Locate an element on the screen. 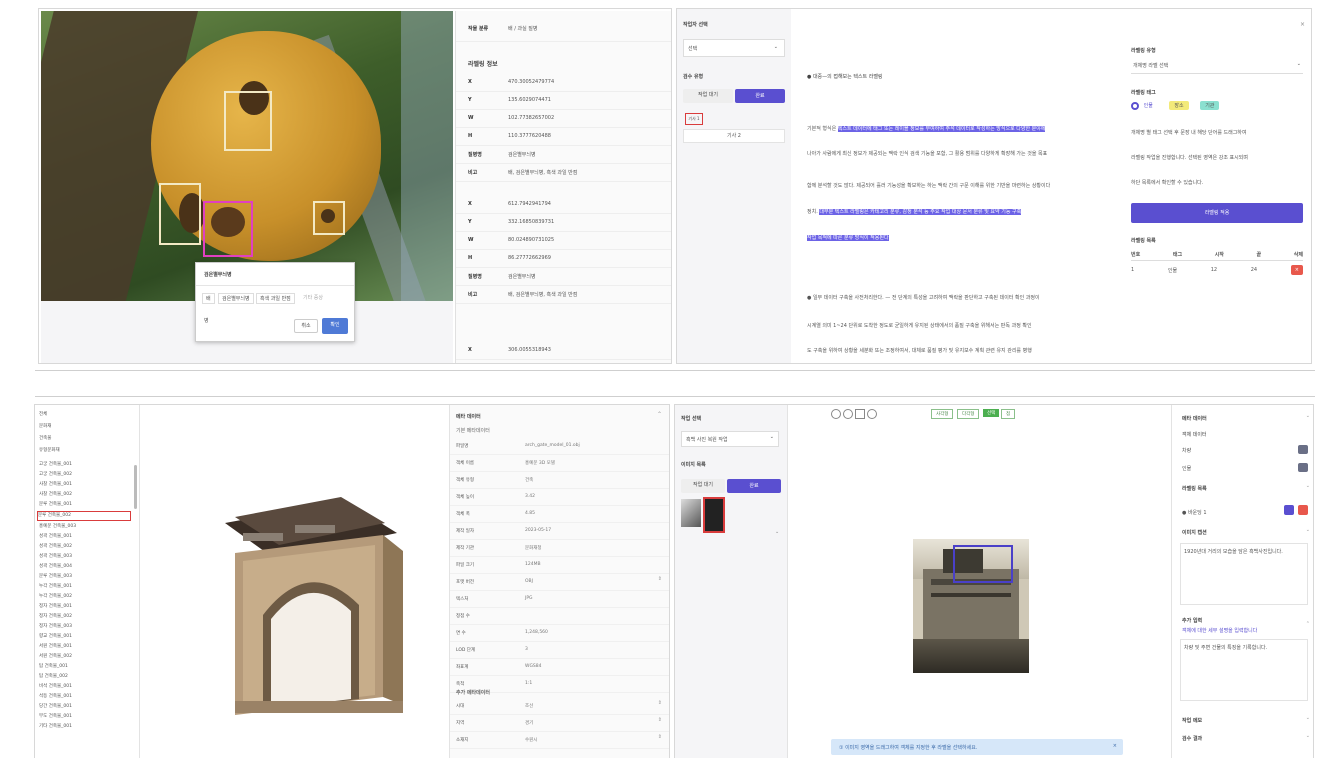  tree-item: 서원 건축물_002 is located at coordinates (55, 656).